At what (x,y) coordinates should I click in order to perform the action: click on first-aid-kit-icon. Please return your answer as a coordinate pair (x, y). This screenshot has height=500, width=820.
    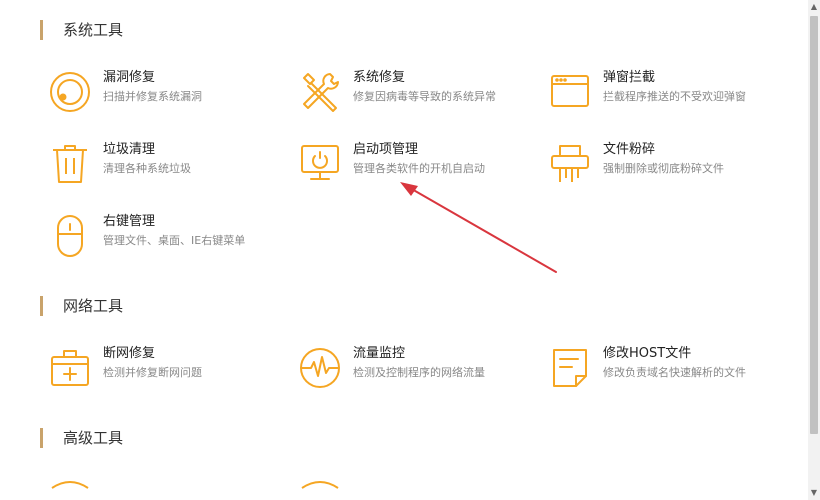
    Looking at the image, I should click on (70, 368).